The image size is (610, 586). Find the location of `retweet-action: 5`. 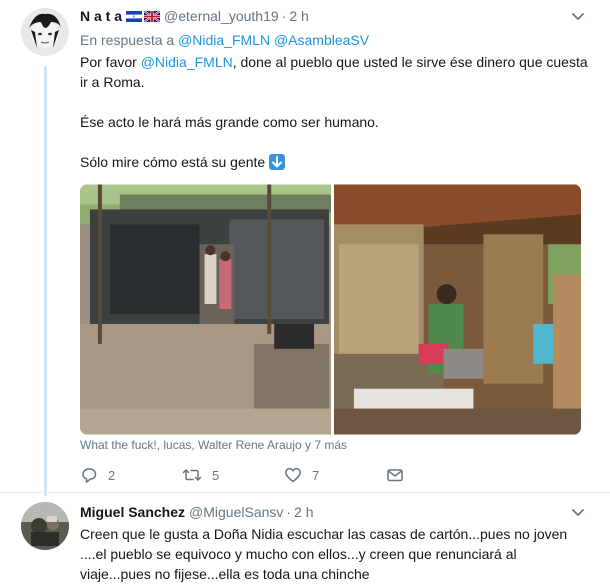

retweet-action: 5 is located at coordinates (233, 475).